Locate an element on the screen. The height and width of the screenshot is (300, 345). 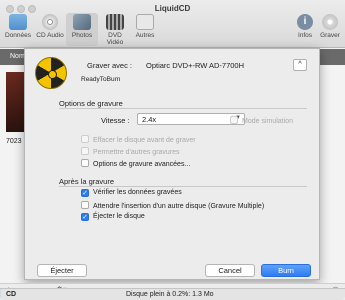
erase-checkbox-row: Effacer le disque avant de graver is located at coordinates (138, 139).